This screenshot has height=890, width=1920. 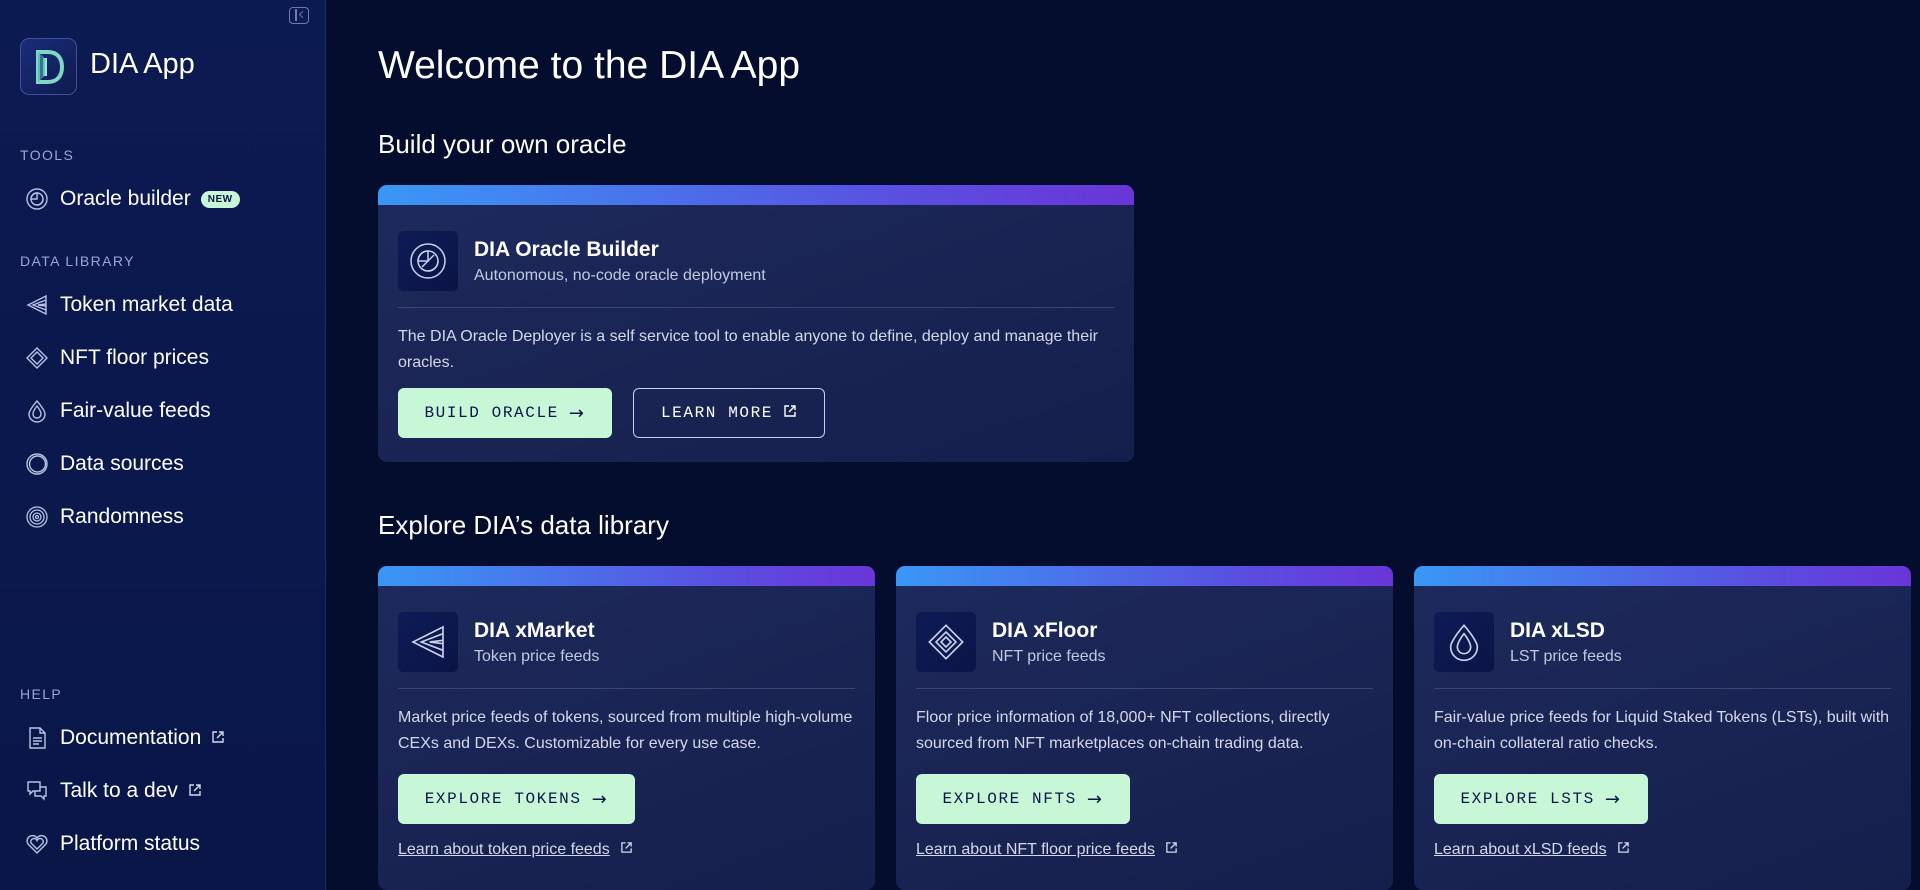 What do you see at coordinates (122, 463) in the screenshot?
I see `sidebar-item-label: Data sources` at bounding box center [122, 463].